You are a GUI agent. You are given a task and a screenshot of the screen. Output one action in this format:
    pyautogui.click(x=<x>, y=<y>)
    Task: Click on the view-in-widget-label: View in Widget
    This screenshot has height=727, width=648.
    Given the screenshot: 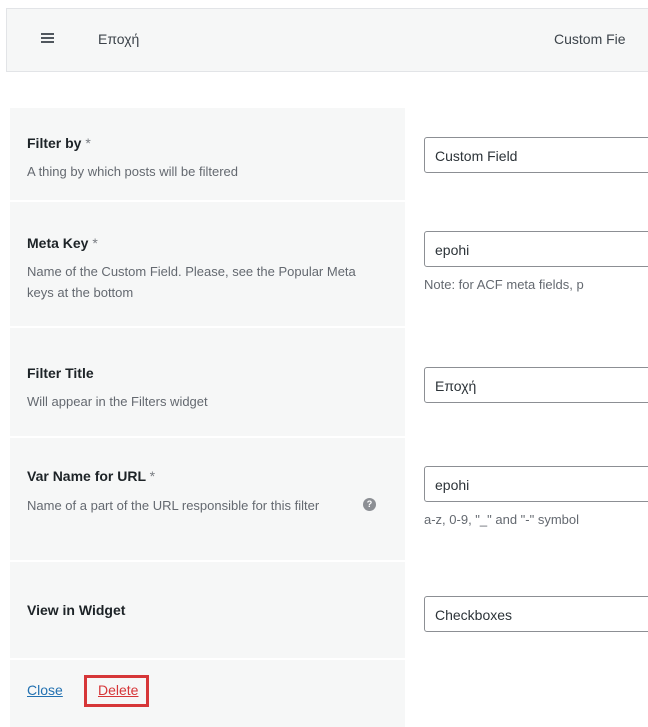 What is the action you would take?
    pyautogui.click(x=76, y=610)
    